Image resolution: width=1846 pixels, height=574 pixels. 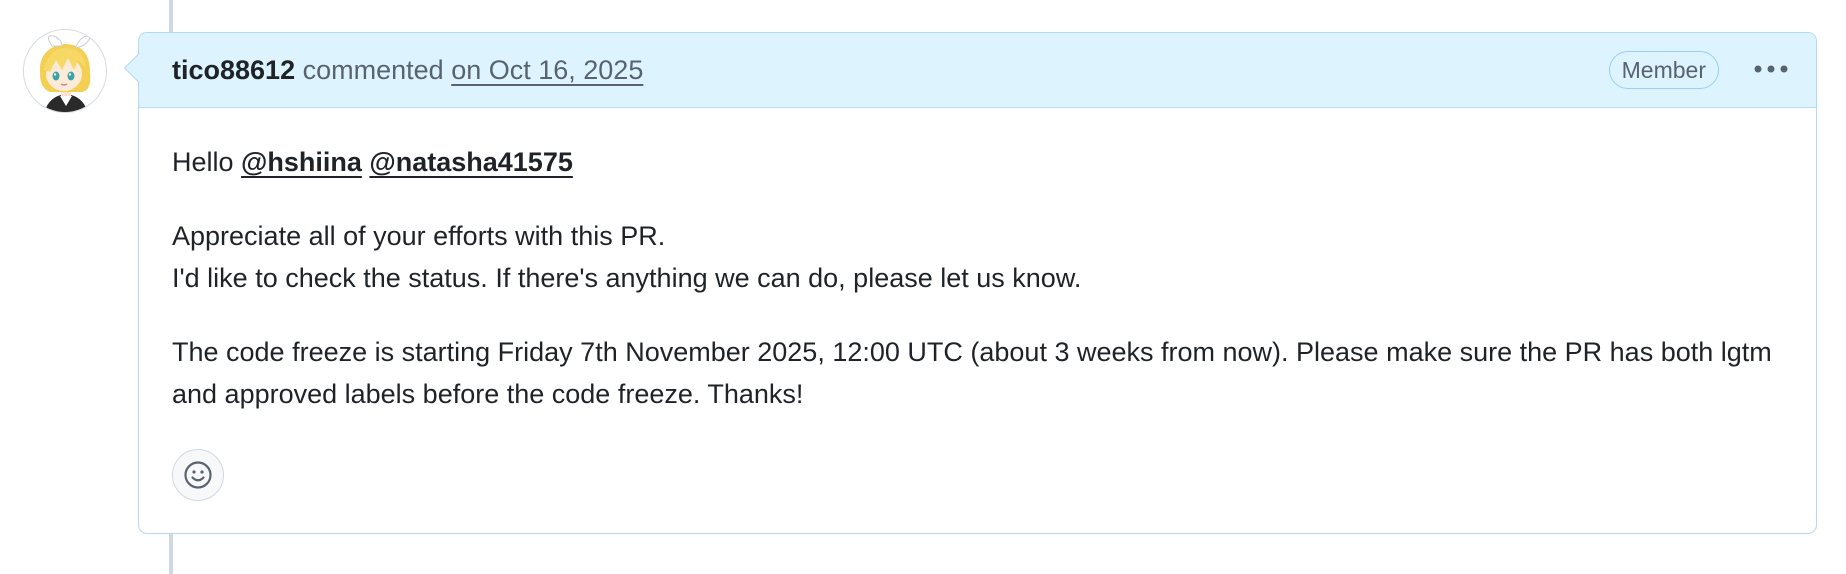 I want to click on mention-link: @hshiina, so click(x=301, y=162).